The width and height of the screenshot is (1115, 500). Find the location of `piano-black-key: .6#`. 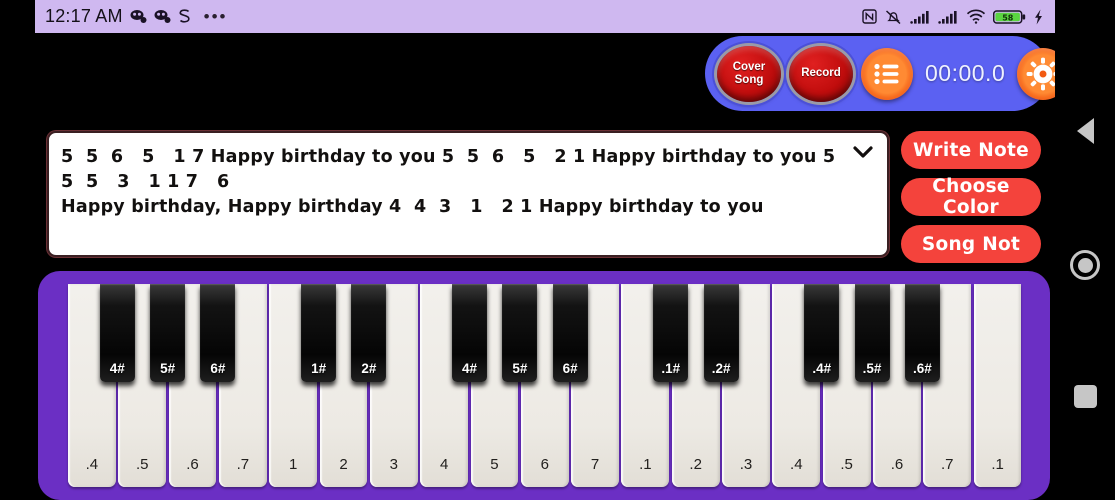

piano-black-key: .6# is located at coordinates (922, 333).